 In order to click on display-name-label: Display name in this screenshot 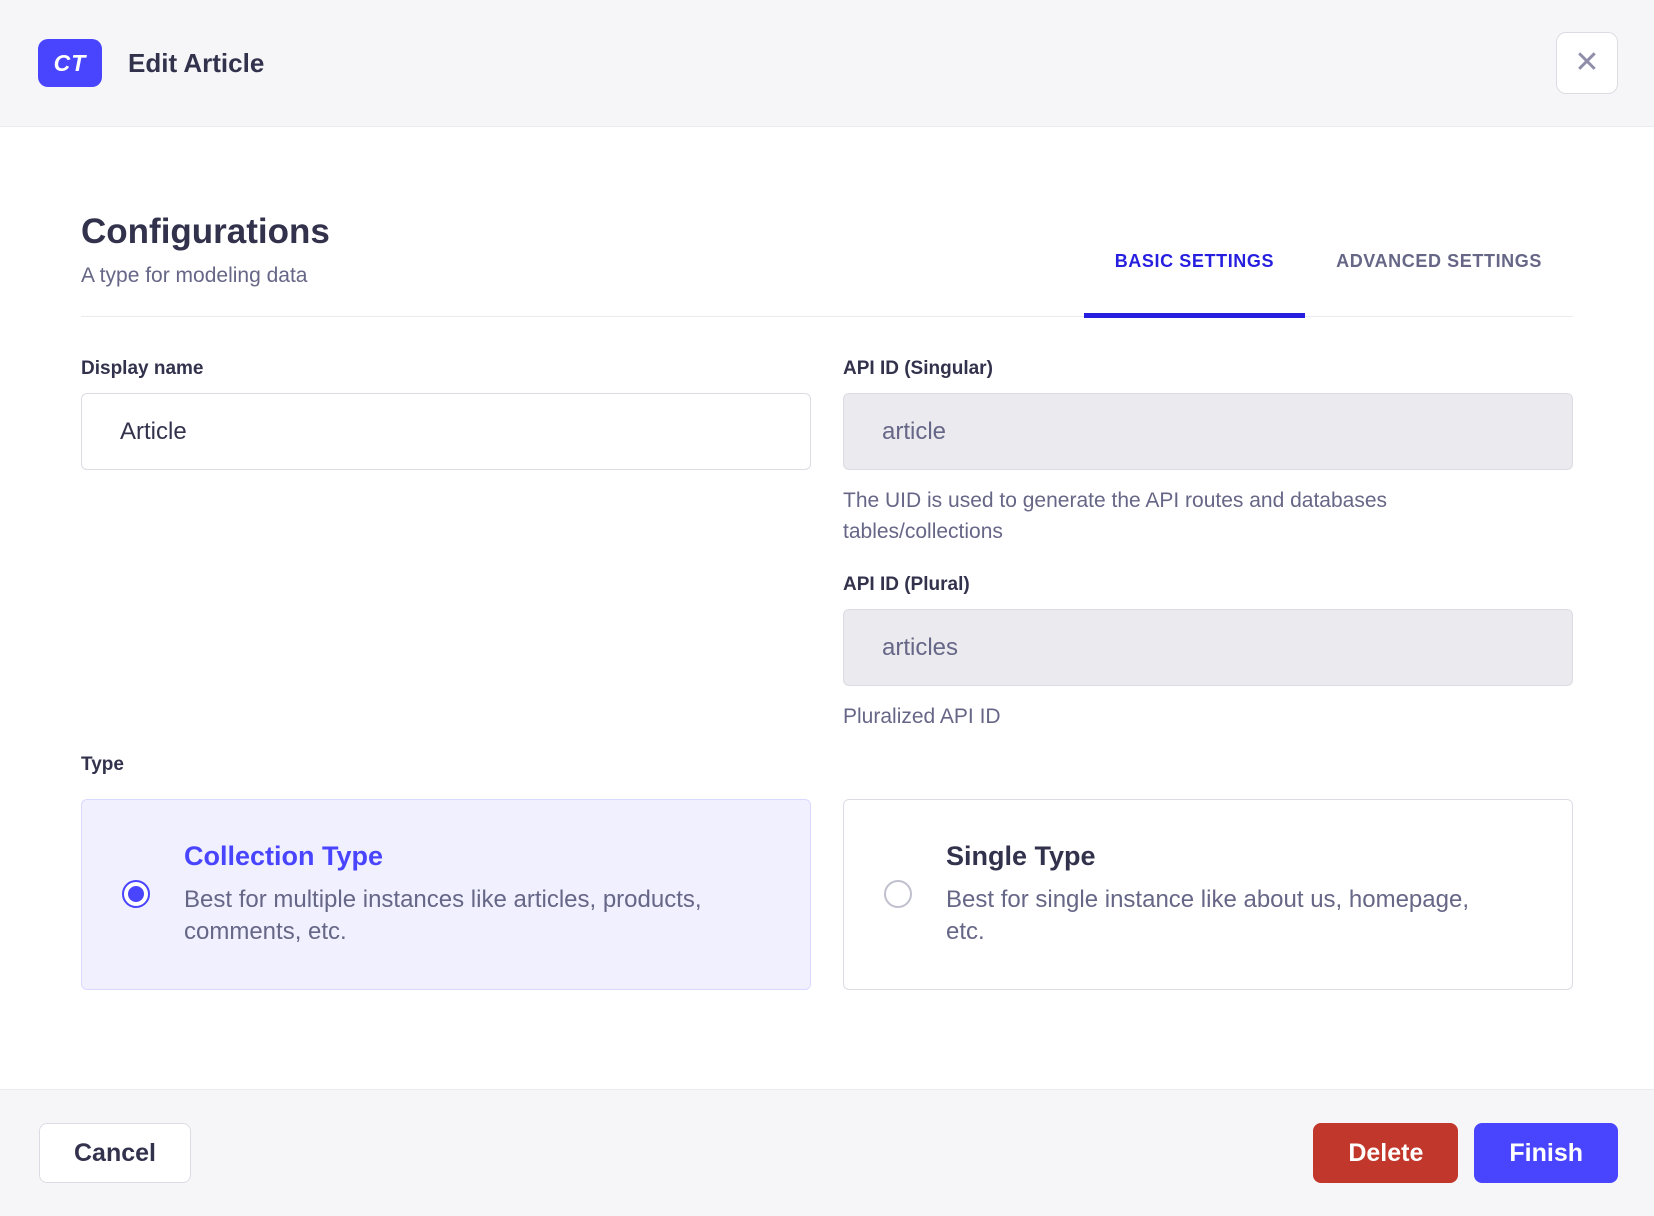, I will do `click(142, 369)`.